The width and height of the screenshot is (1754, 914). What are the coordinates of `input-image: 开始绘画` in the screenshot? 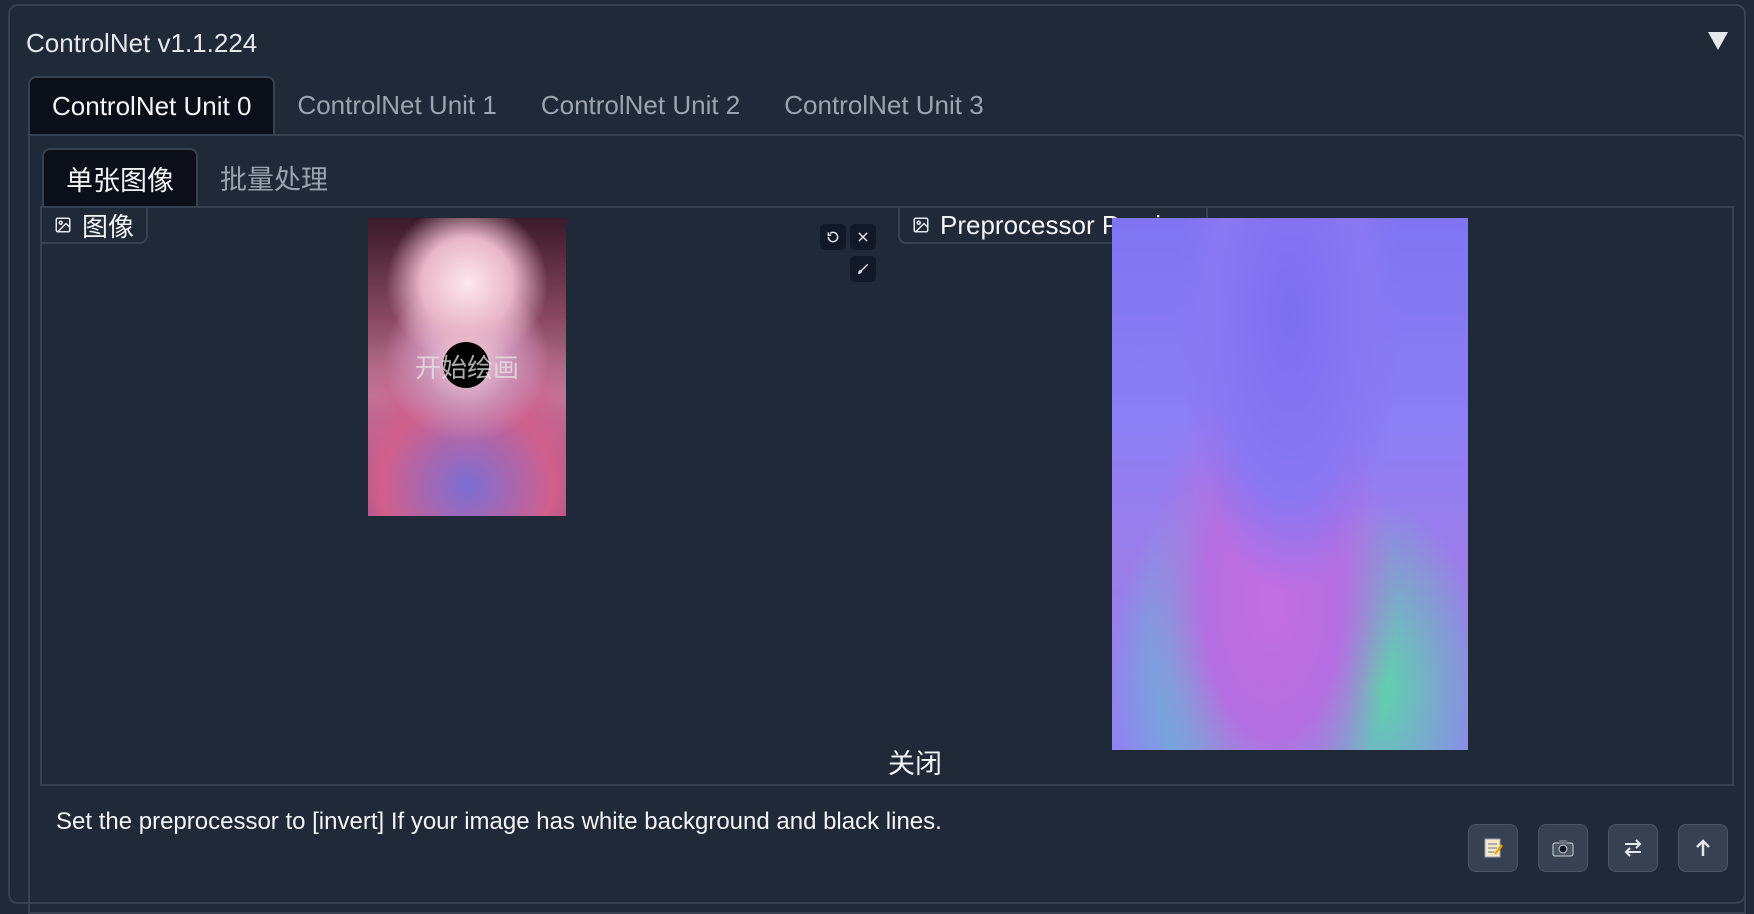 It's located at (467, 367).